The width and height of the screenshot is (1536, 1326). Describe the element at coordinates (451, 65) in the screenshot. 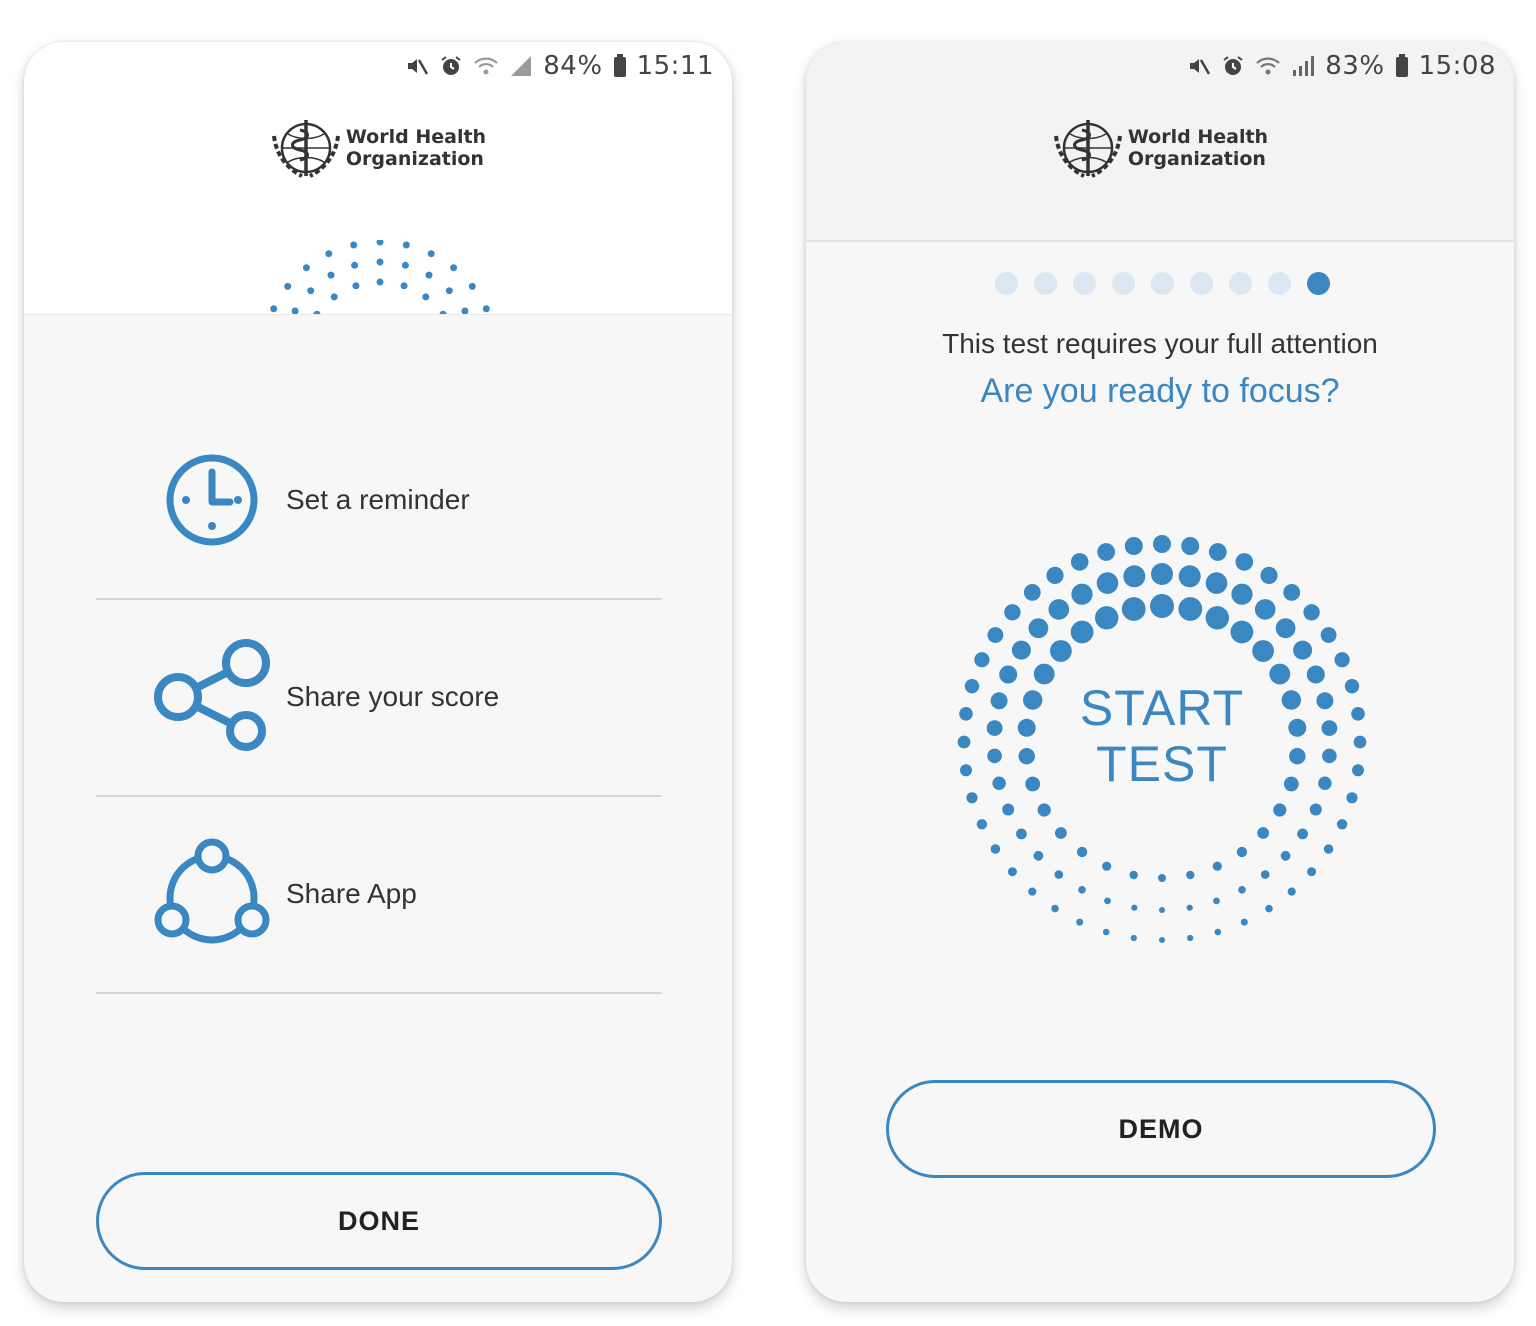

I see `alarm-icon` at that location.